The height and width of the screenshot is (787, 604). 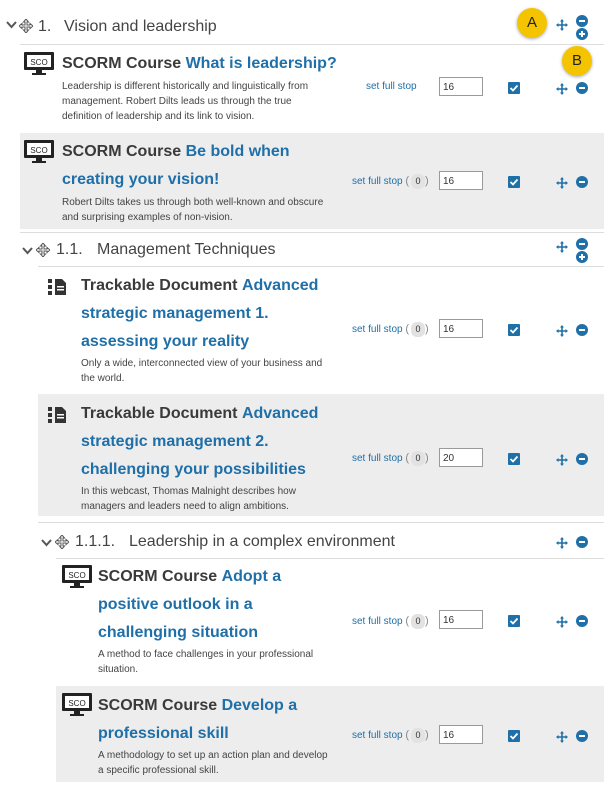 I want to click on item-title-link: Adopt a, so click(x=252, y=576).